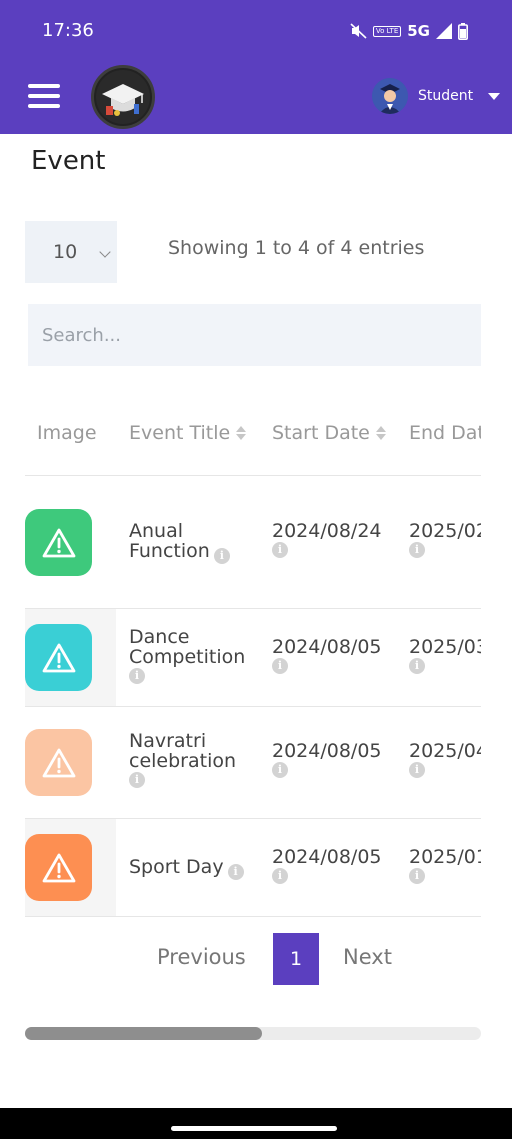 This screenshot has height=1139, width=512. Describe the element at coordinates (387, 31) in the screenshot. I see `volte-badge: Vo LTE` at that location.